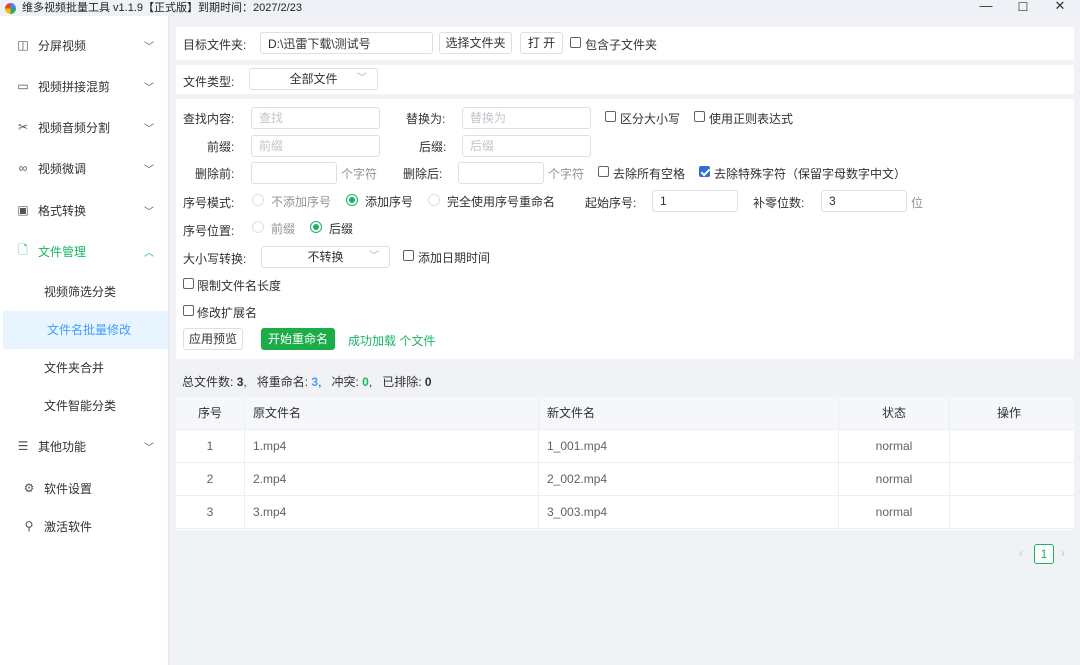 This screenshot has height=665, width=1080. Describe the element at coordinates (62, 446) in the screenshot. I see `sidebar-item-label: 其他功能` at that location.